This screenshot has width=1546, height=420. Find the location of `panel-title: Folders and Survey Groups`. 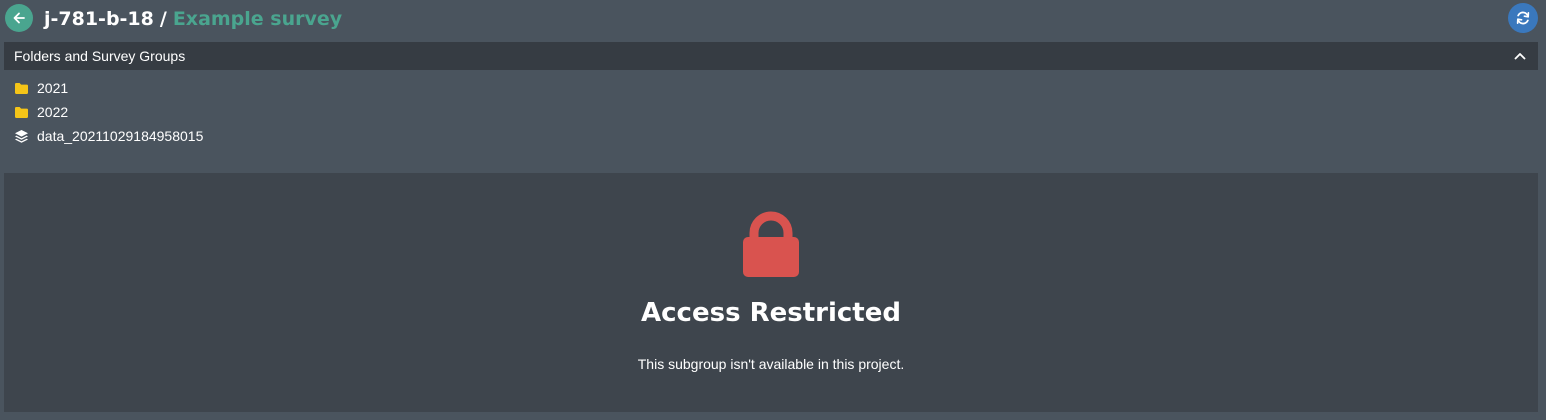

panel-title: Folders and Survey Groups is located at coordinates (100, 56).